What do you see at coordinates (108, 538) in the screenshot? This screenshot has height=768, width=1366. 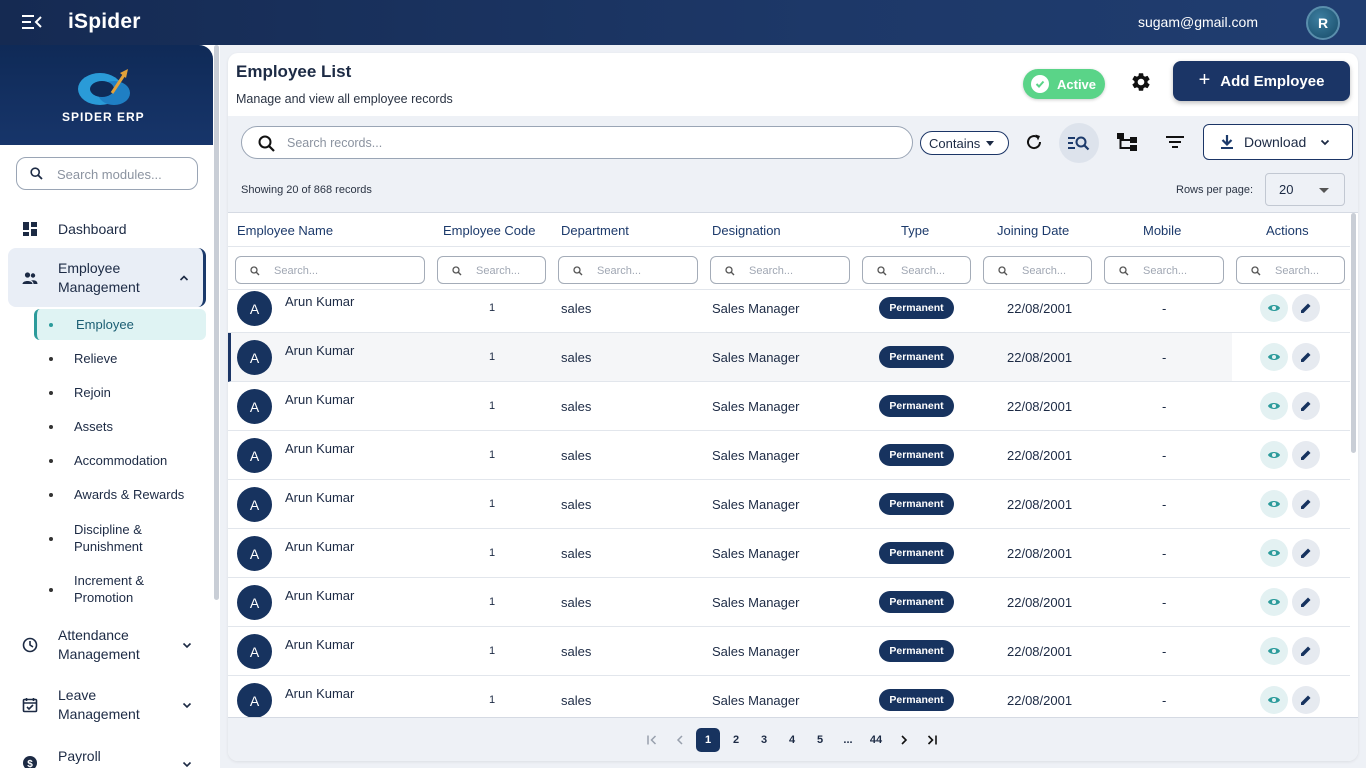 I see `sub-item-label: Discipline & Punishment` at bounding box center [108, 538].